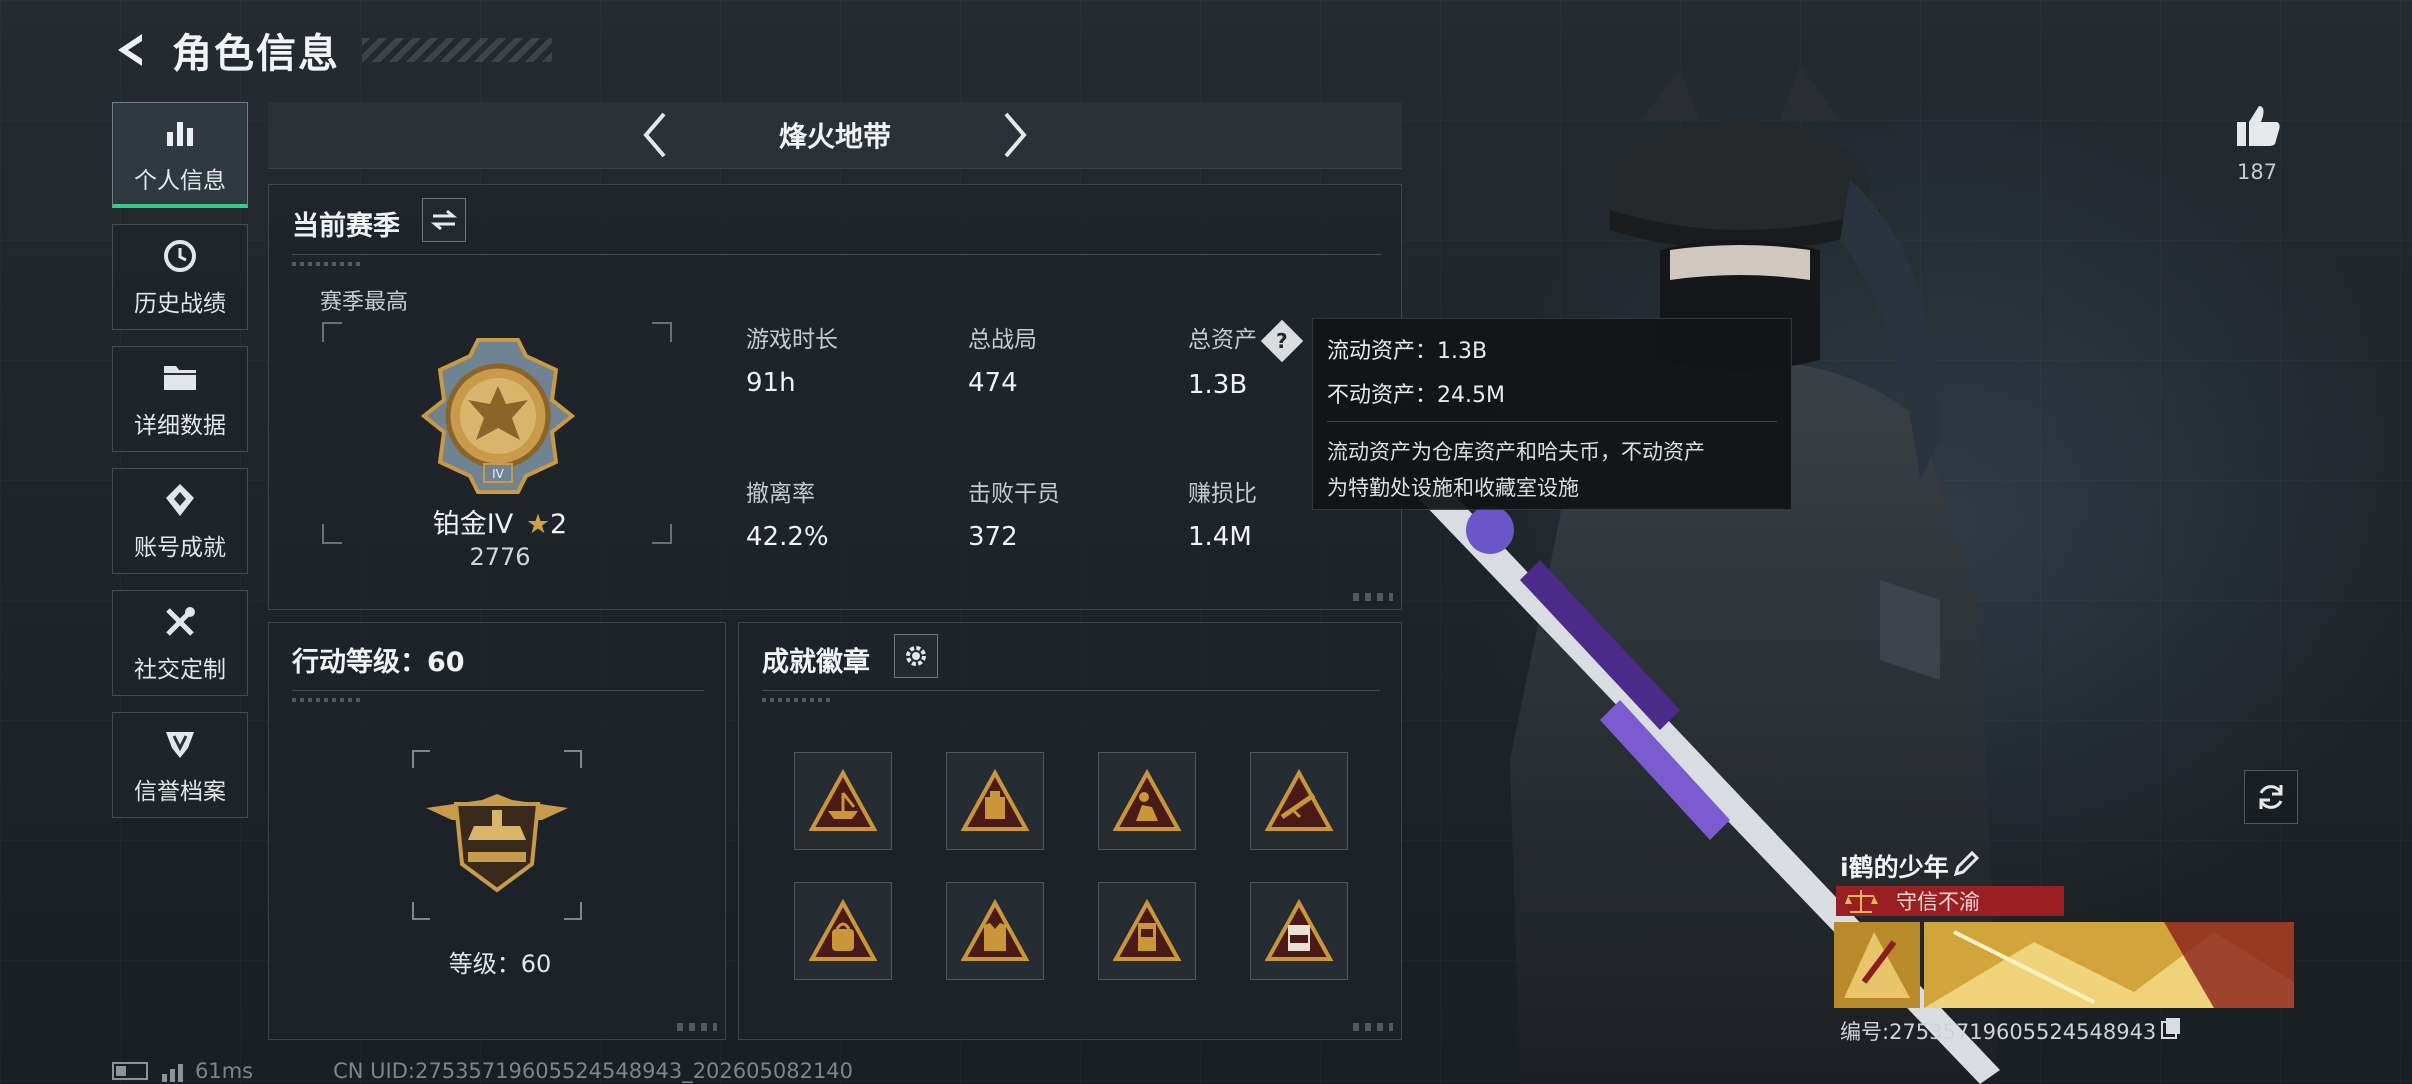 The width and height of the screenshot is (2412, 1084). What do you see at coordinates (498, 416) in the screenshot?
I see `rank-emblem: IV` at bounding box center [498, 416].